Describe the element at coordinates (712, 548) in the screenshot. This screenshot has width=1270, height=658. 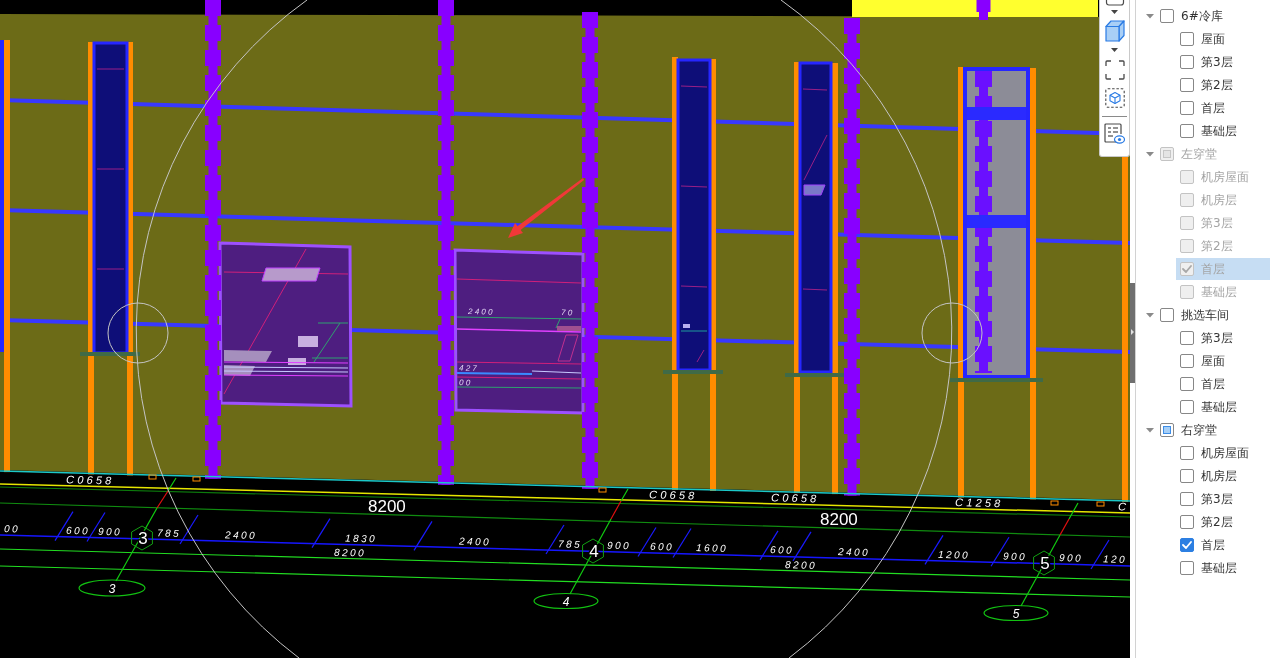
I see `dimension-text: 1600` at that location.